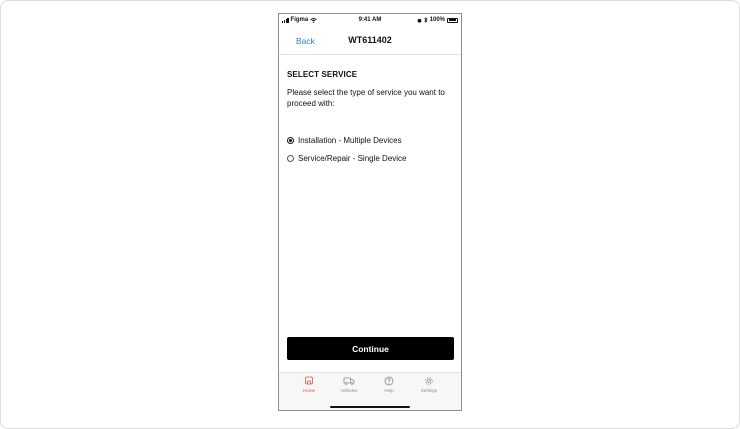 This screenshot has height=429, width=740. I want to click on tab-settings: Settings, so click(429, 384).